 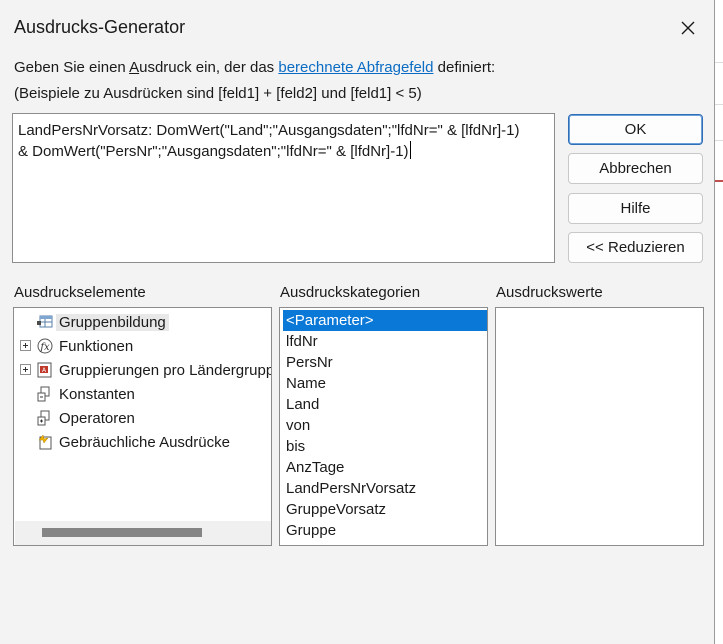 I want to click on list-item: GruppeVorsatz, so click(x=385, y=509).